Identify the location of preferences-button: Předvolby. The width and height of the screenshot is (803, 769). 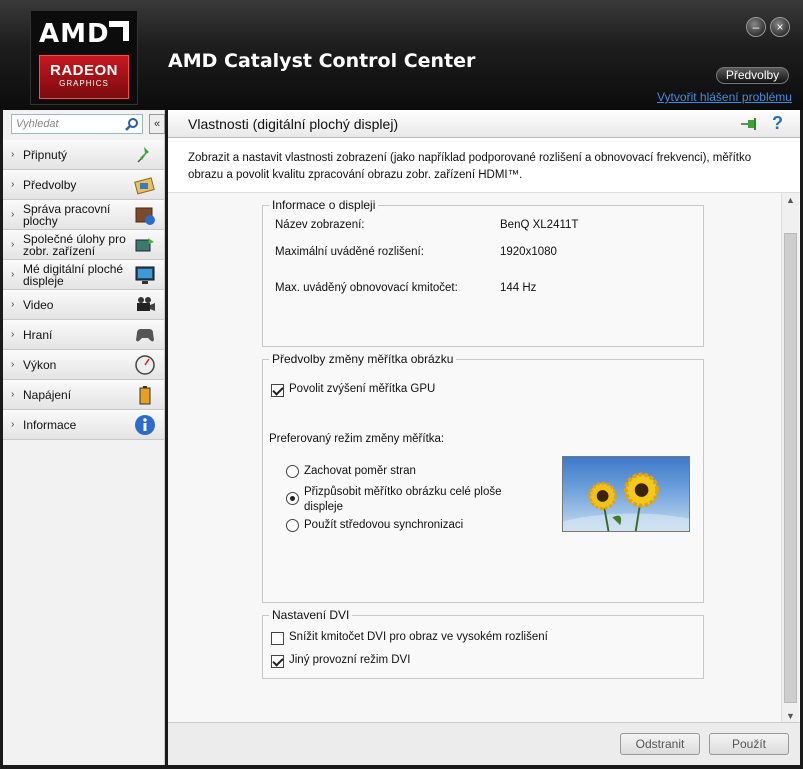
(752, 75).